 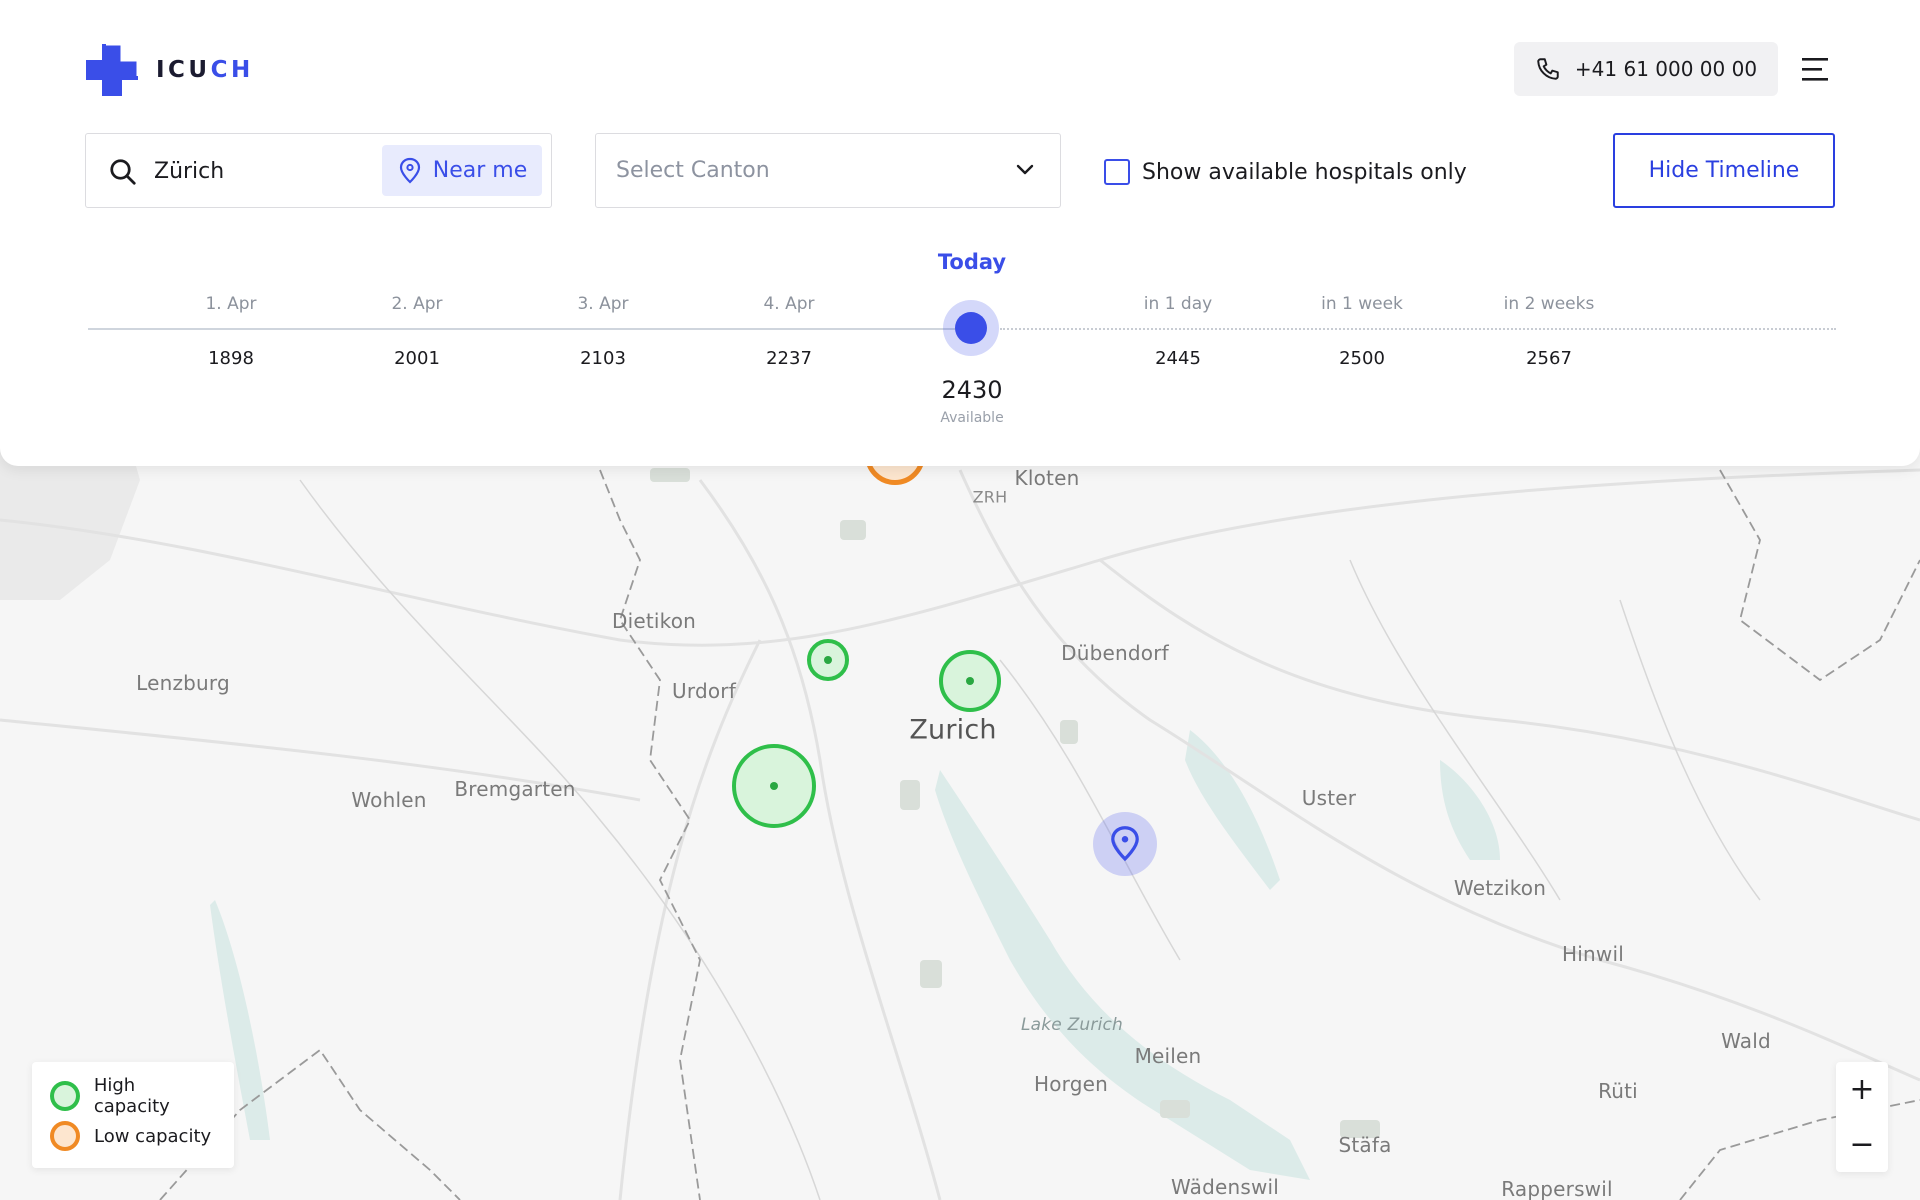 What do you see at coordinates (972, 390) in the screenshot?
I see `today-value: 2430` at bounding box center [972, 390].